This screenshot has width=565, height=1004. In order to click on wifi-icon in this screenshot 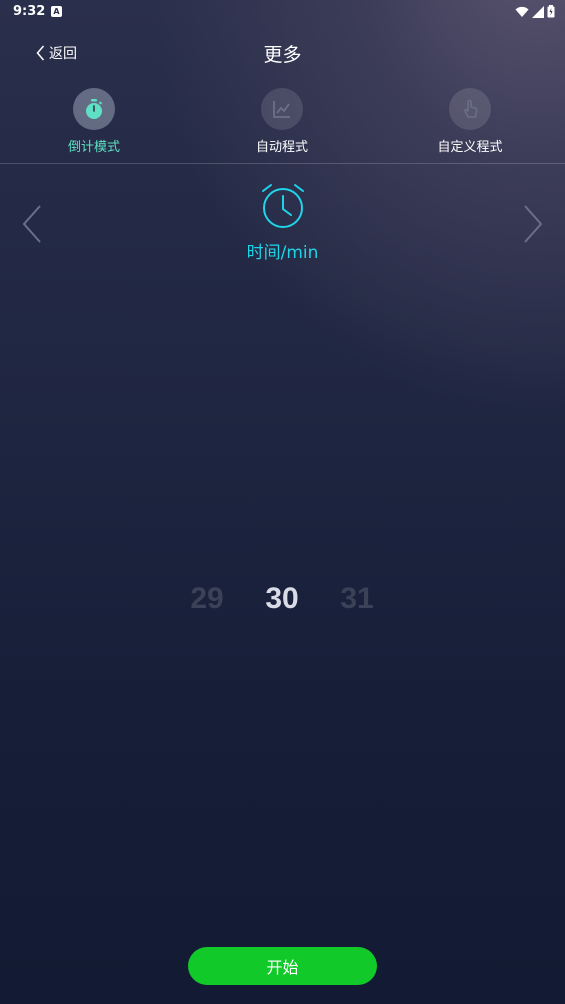, I will do `click(522, 11)`.